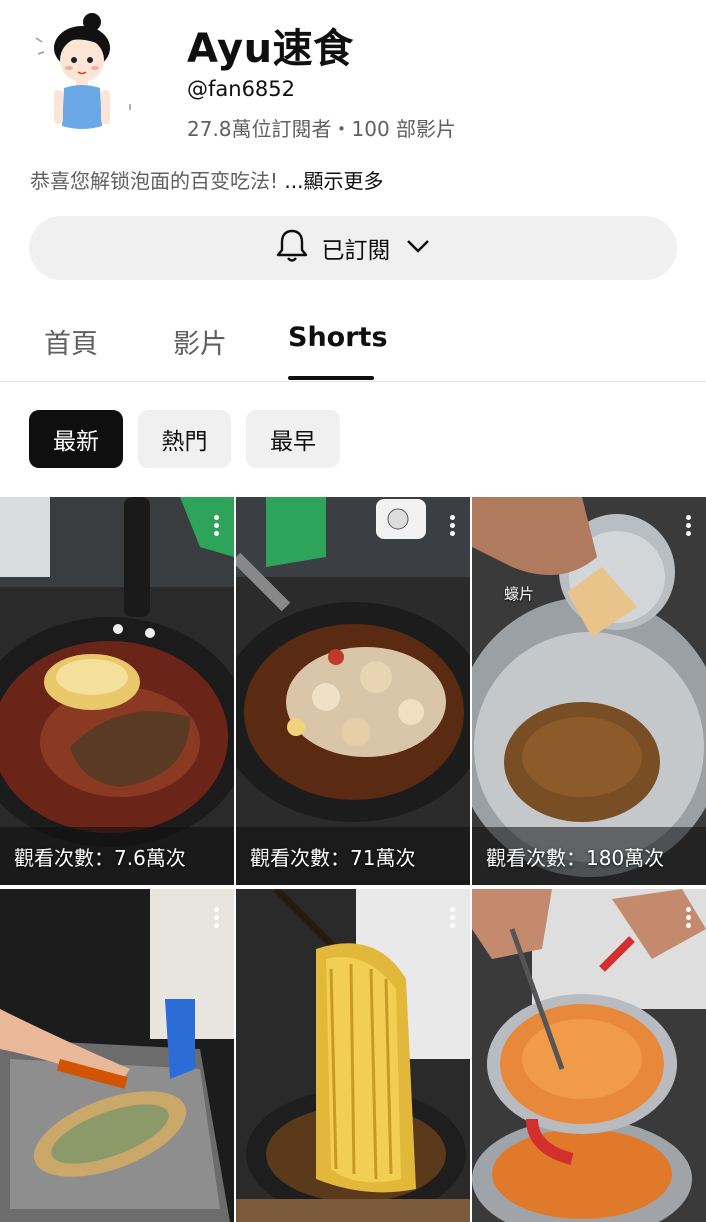  Describe the element at coordinates (200, 341) in the screenshot. I see `tab-videos: 影片` at that location.